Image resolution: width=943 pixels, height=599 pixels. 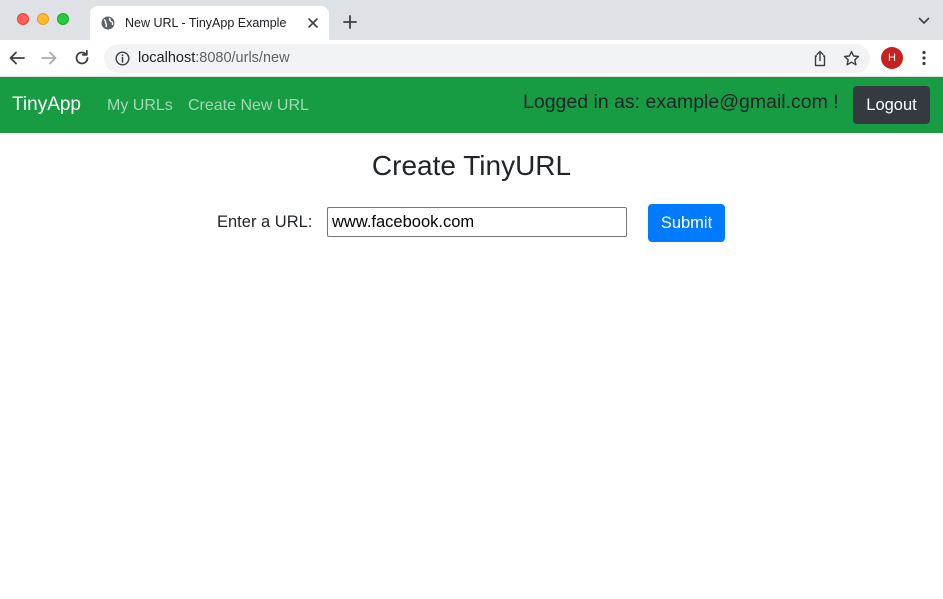 I want to click on brand-link: TinyApp, so click(x=46, y=105).